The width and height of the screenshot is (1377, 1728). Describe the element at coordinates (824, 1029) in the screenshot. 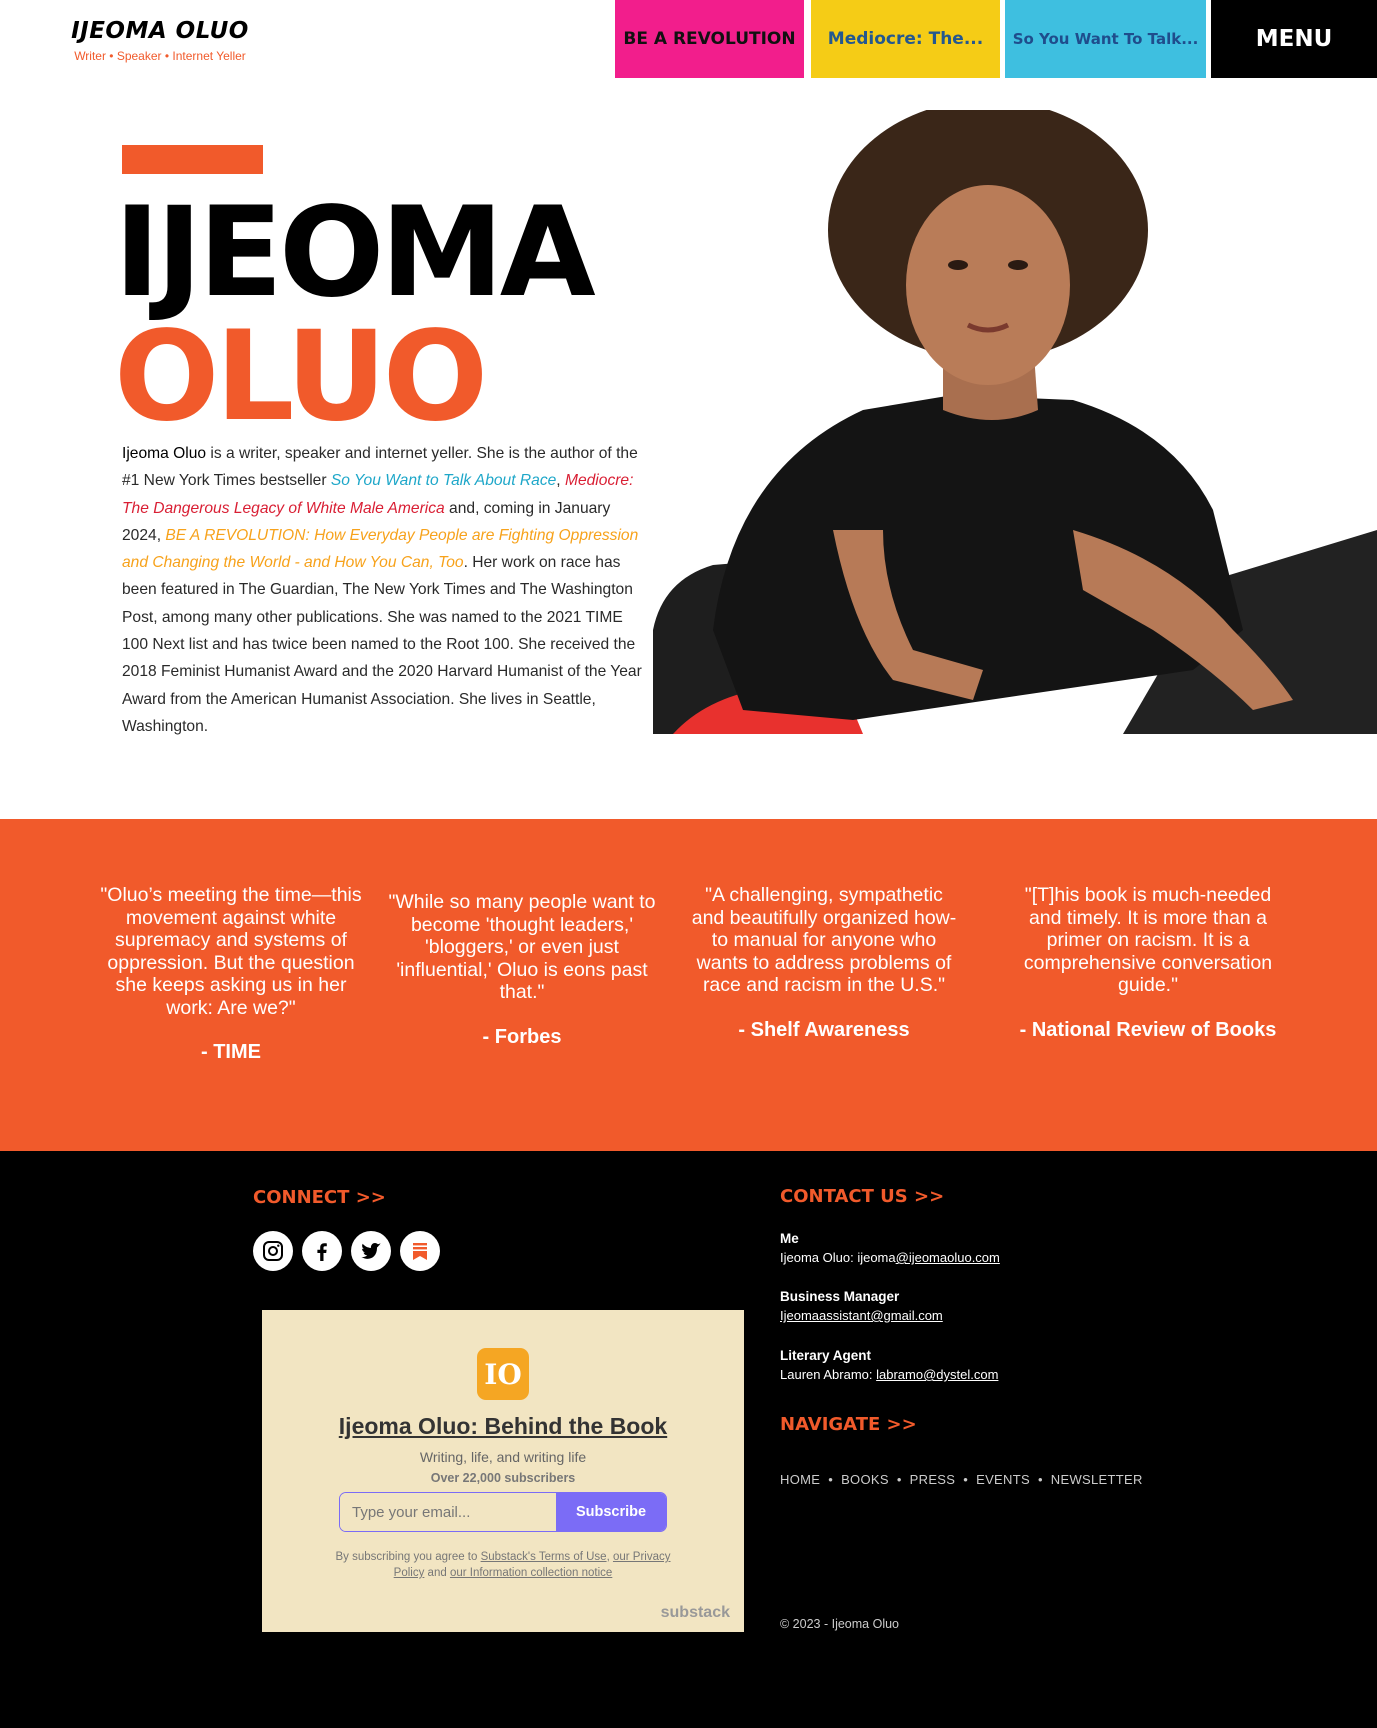

I see `quote-source: - Shelf Awareness` at that location.